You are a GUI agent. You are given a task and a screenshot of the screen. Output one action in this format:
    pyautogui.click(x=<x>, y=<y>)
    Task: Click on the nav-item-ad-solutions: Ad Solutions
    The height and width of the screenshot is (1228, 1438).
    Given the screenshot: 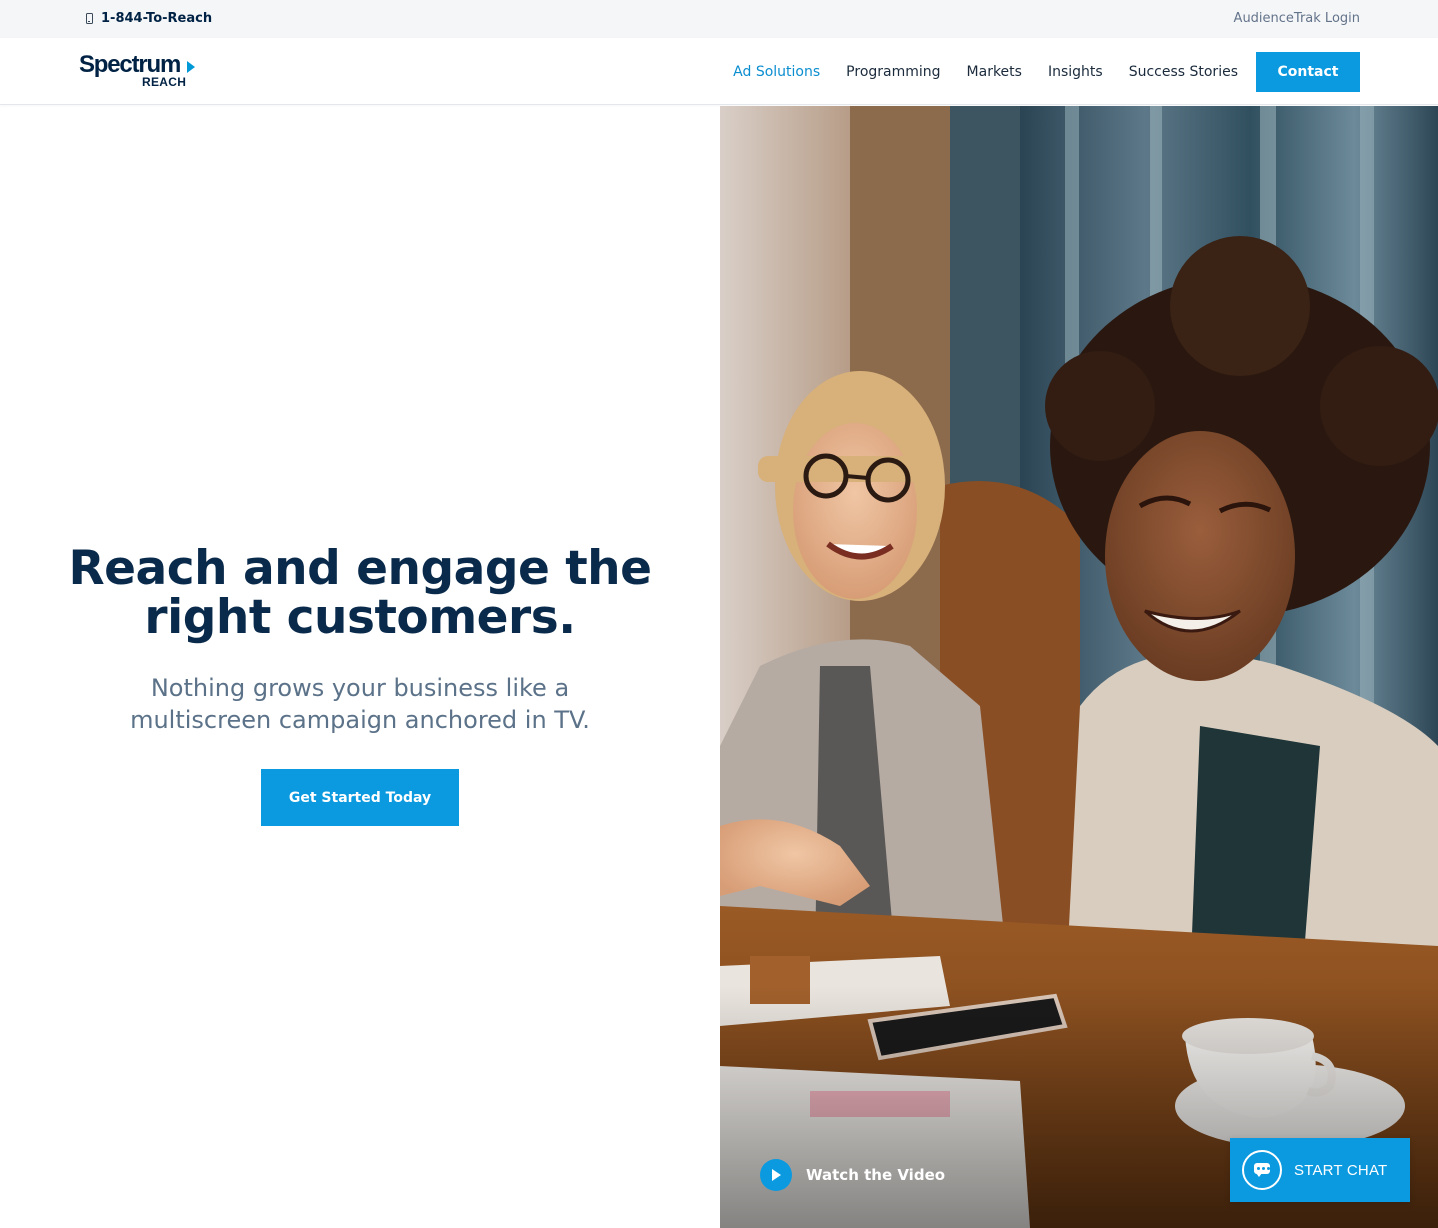 What is the action you would take?
    pyautogui.click(x=776, y=72)
    